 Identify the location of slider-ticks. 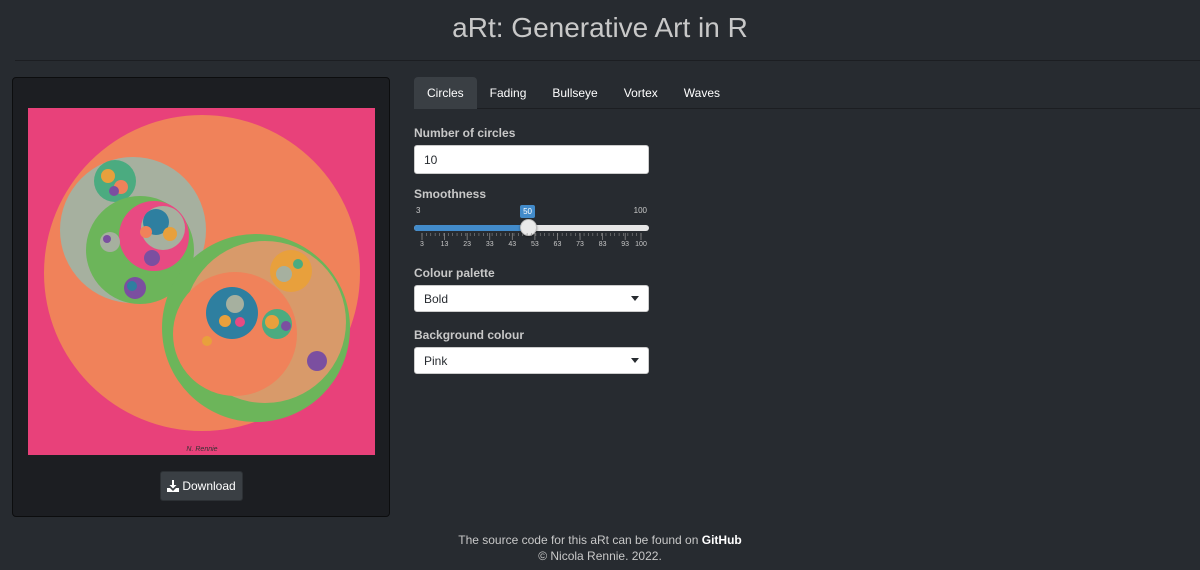
(531, 236).